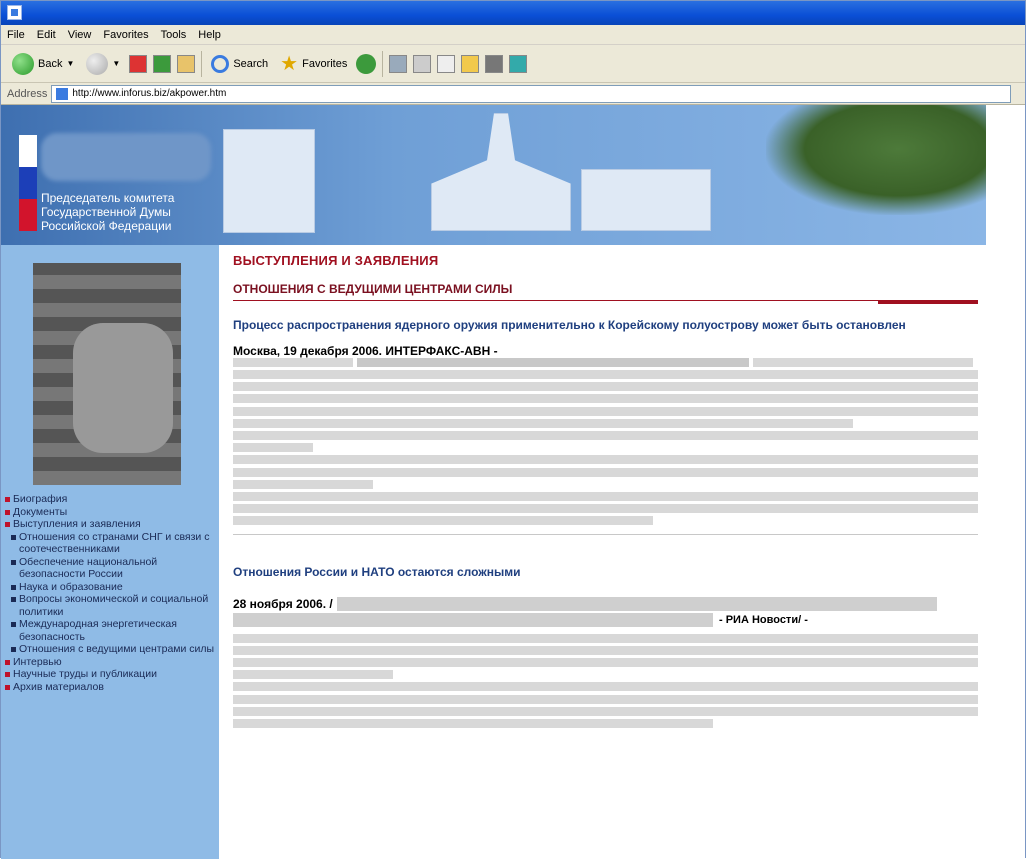 The width and height of the screenshot is (1026, 859). Describe the element at coordinates (111, 649) in the screenshot. I see `sidebar-item-power-centers: Отношения с ведущими центрами силы` at that location.